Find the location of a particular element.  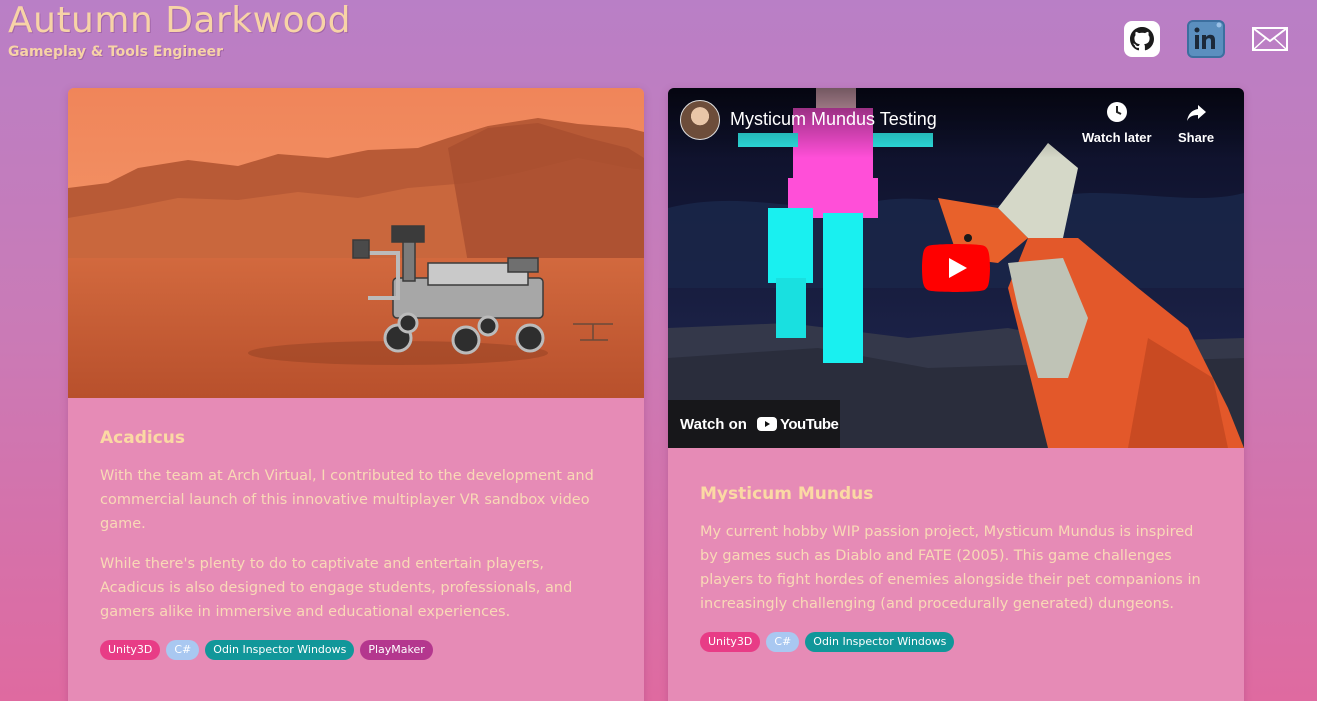

clock-icon is located at coordinates (1116, 112).